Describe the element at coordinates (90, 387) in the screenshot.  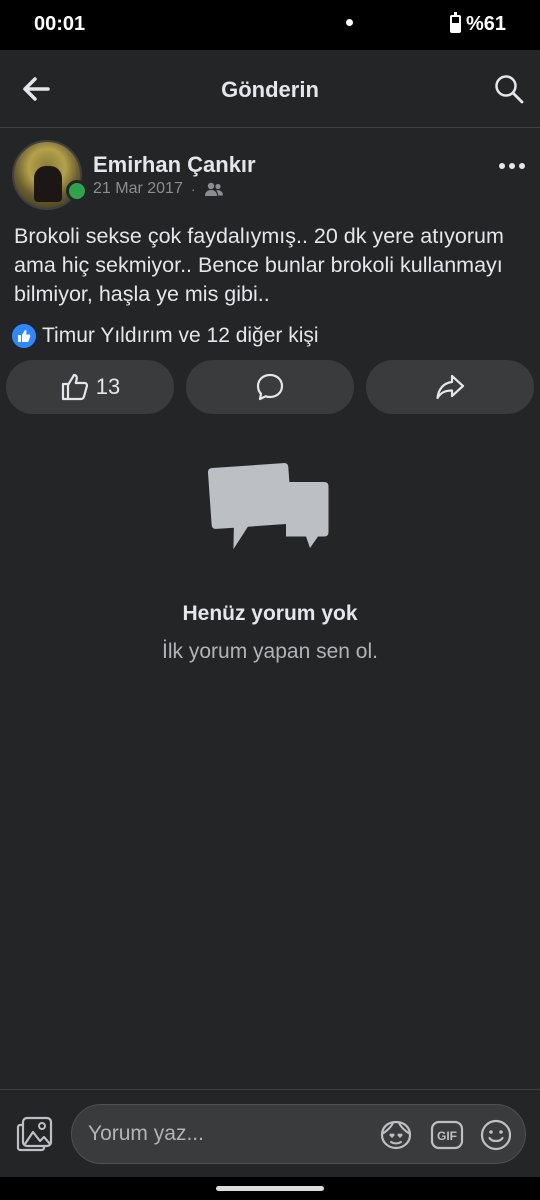
I see `like-button: 13` at that location.